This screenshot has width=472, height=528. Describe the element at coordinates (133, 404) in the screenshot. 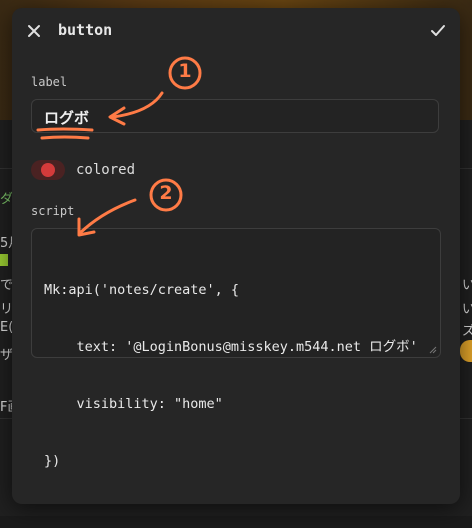

I see `script-line: visibility: "home"` at that location.